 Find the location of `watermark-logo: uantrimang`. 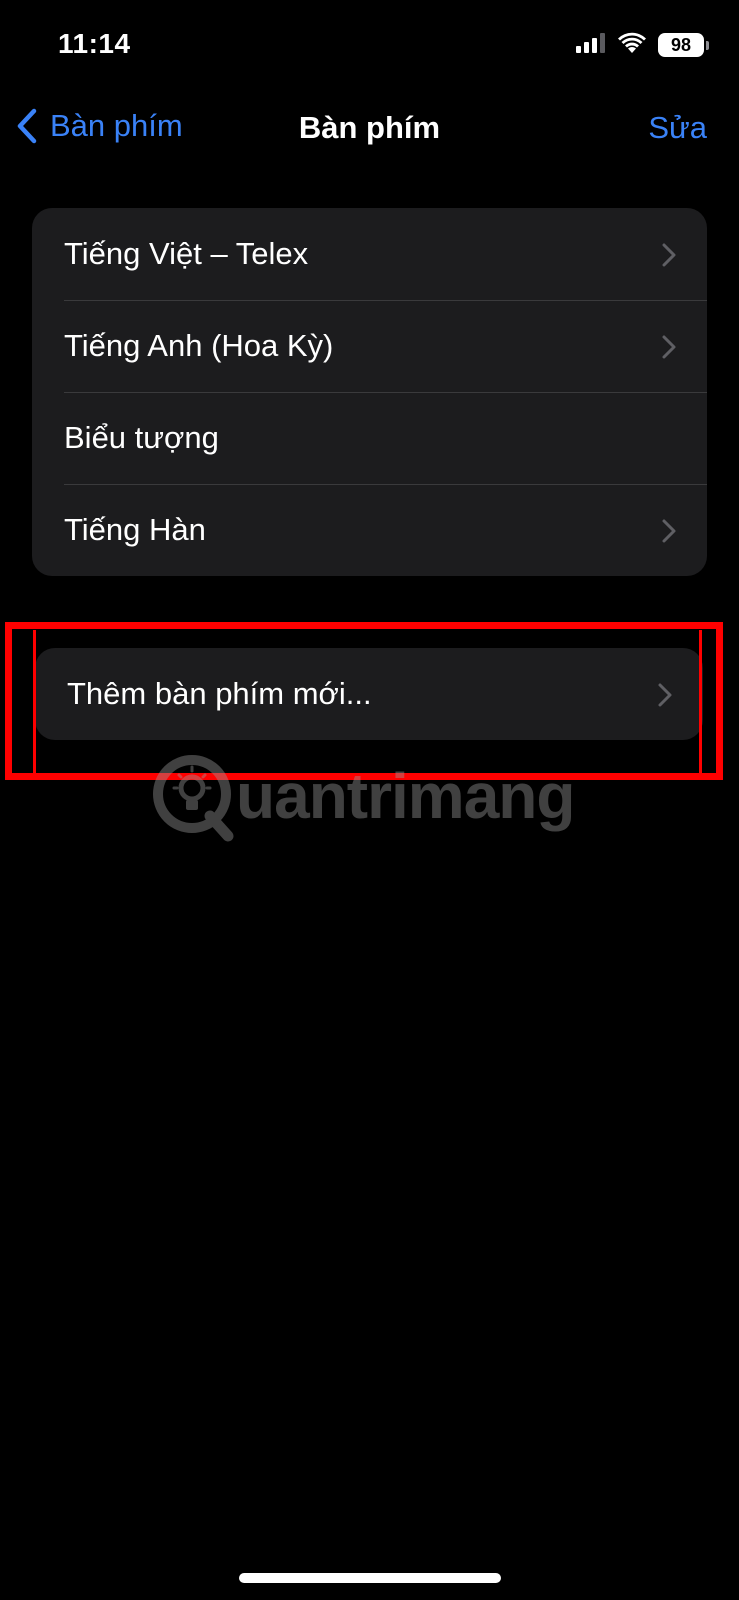

watermark-logo: uantrimang is located at coordinates (361, 796).